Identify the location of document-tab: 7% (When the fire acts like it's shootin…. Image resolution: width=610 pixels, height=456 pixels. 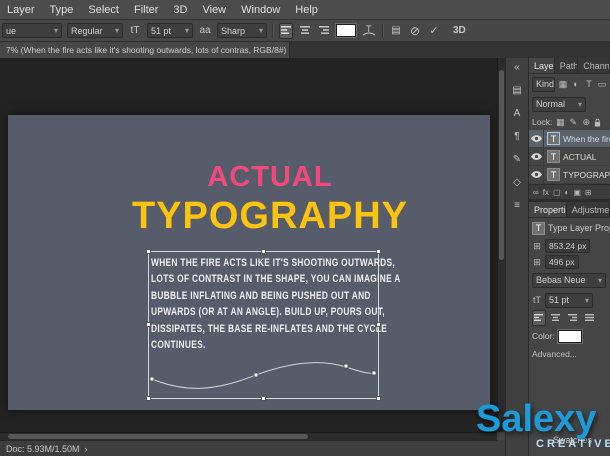
(145, 50).